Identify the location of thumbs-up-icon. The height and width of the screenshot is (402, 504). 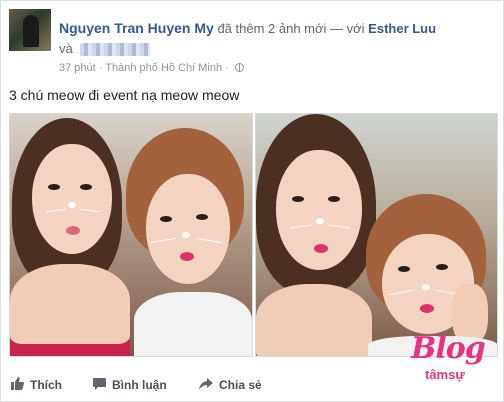
(17, 385).